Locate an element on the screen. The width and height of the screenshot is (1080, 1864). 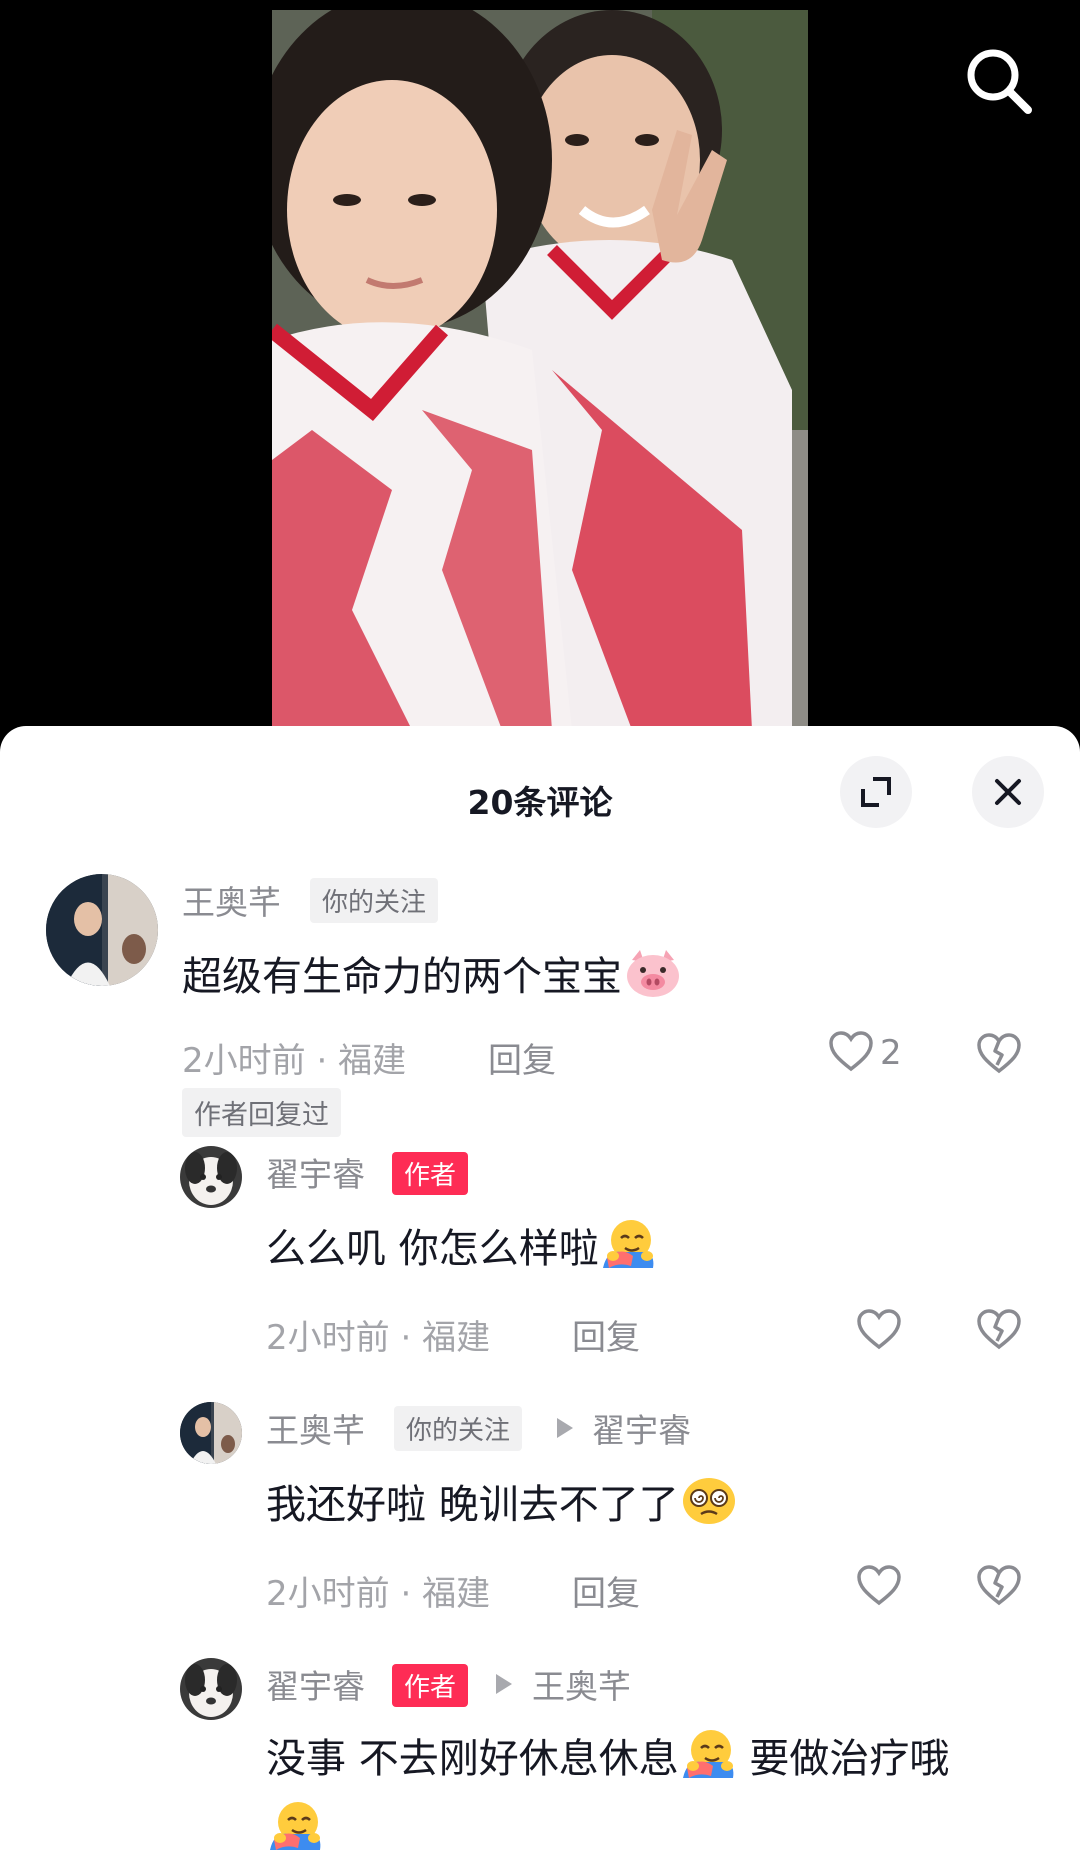
reply-to-username: 王奥芊 is located at coordinates (581, 1684).